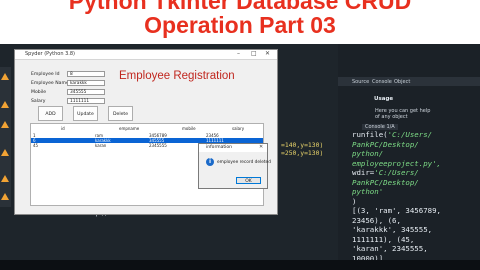 The width and height of the screenshot is (480, 270). What do you see at coordinates (86, 74) in the screenshot?
I see `employee-id-field: 8` at bounding box center [86, 74].